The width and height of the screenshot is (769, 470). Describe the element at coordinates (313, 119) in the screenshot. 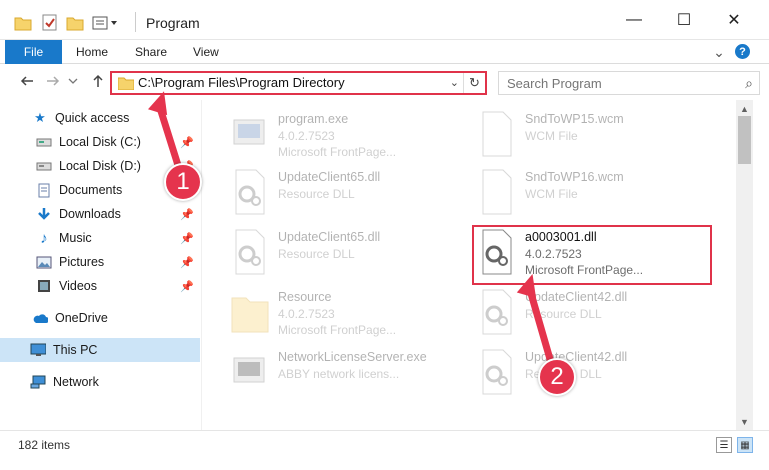

I see `file-name: program.exe` at that location.